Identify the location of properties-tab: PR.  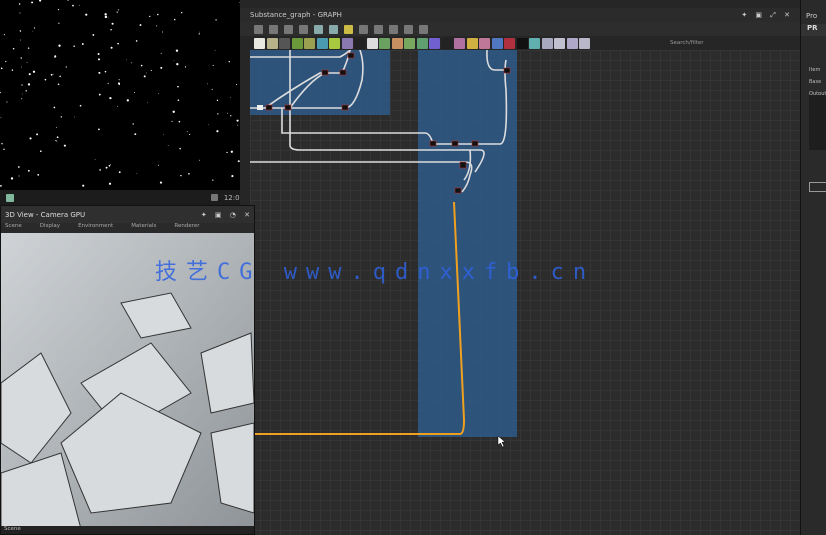
(813, 30).